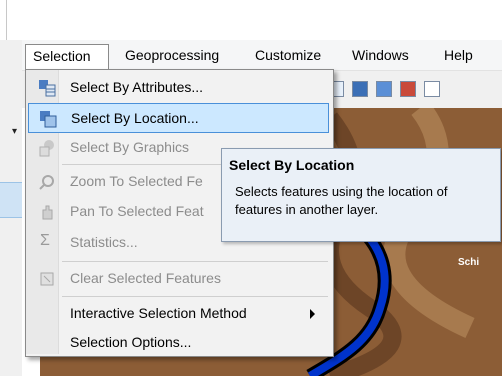 This screenshot has height=376, width=502. I want to click on menu-item-clear-selected: Clear Selected Features, so click(178, 279).